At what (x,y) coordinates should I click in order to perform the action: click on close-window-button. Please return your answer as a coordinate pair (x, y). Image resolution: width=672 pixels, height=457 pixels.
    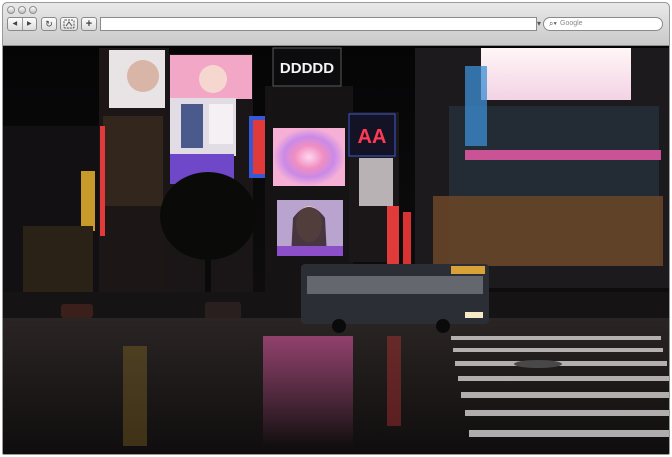
    Looking at the image, I should click on (11, 10).